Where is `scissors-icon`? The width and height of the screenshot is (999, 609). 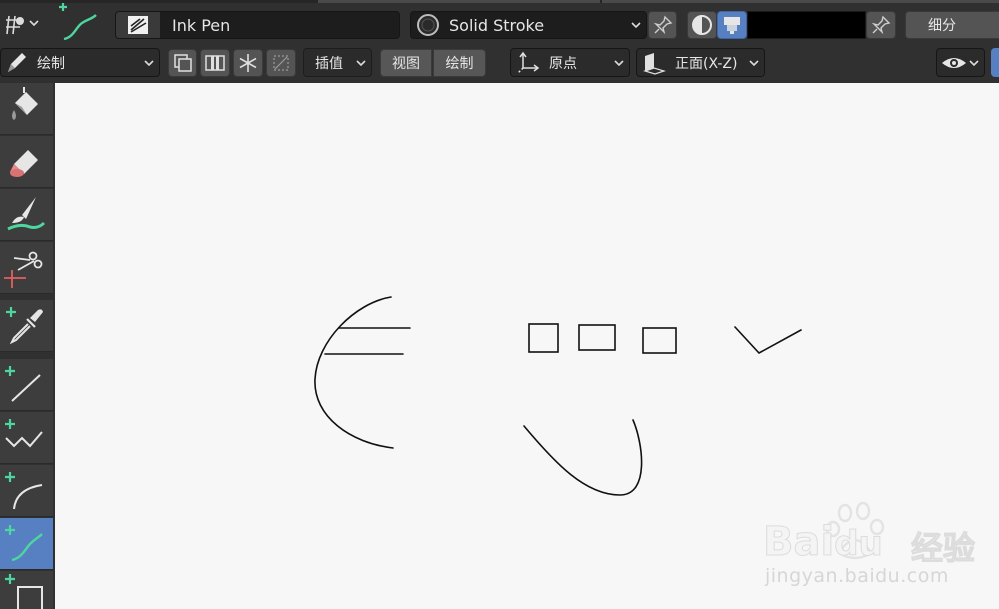 scissors-icon is located at coordinates (23, 269).